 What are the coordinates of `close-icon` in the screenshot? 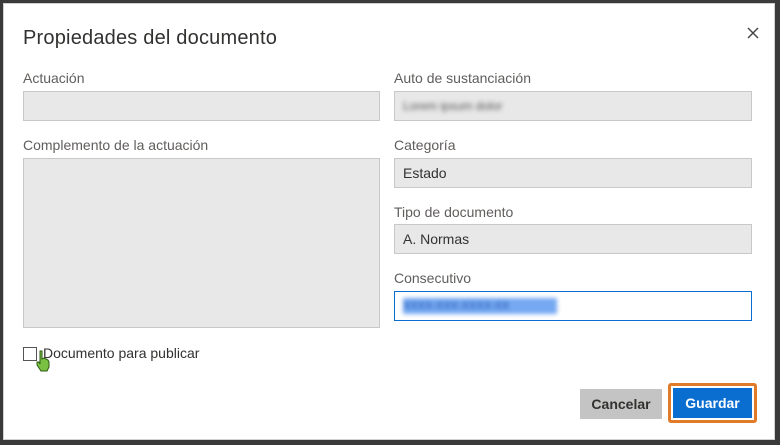 It's located at (753, 33).